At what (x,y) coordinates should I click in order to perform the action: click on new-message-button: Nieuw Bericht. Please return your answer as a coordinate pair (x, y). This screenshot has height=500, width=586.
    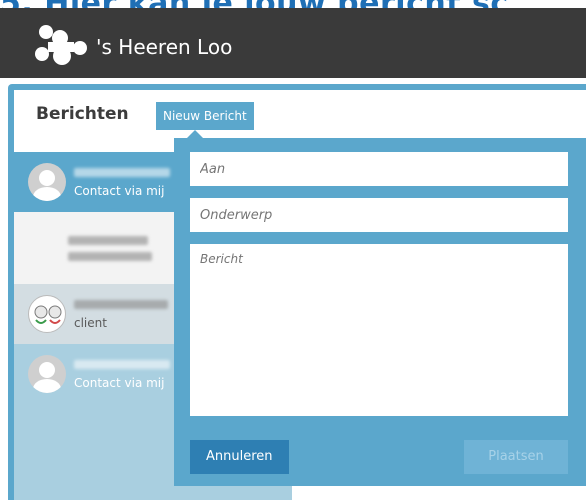
    Looking at the image, I should click on (205, 116).